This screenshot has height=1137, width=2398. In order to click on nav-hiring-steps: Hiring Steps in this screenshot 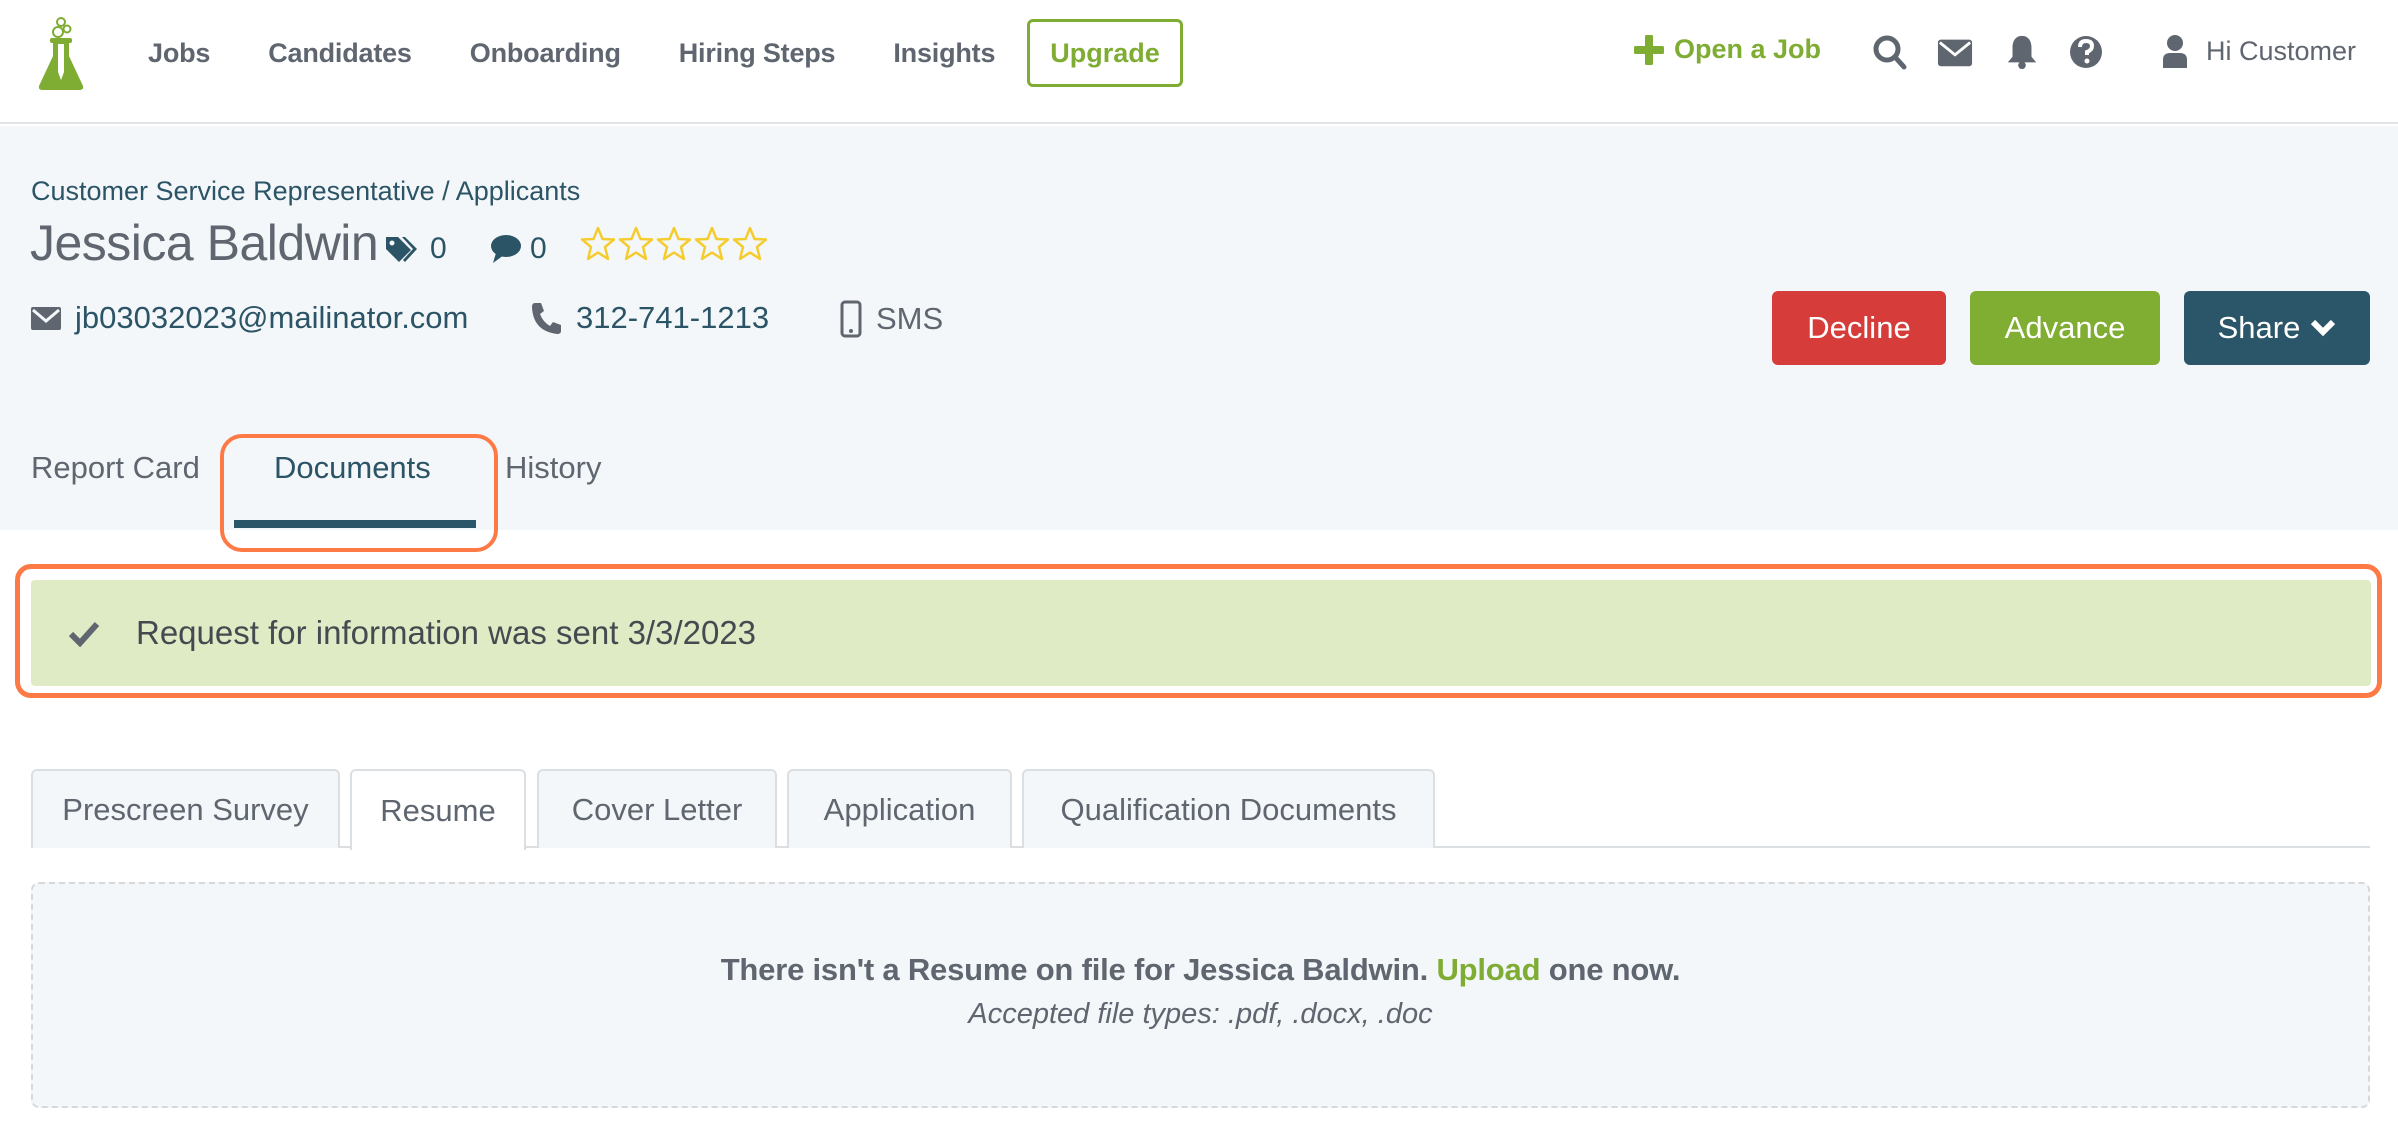, I will do `click(757, 53)`.